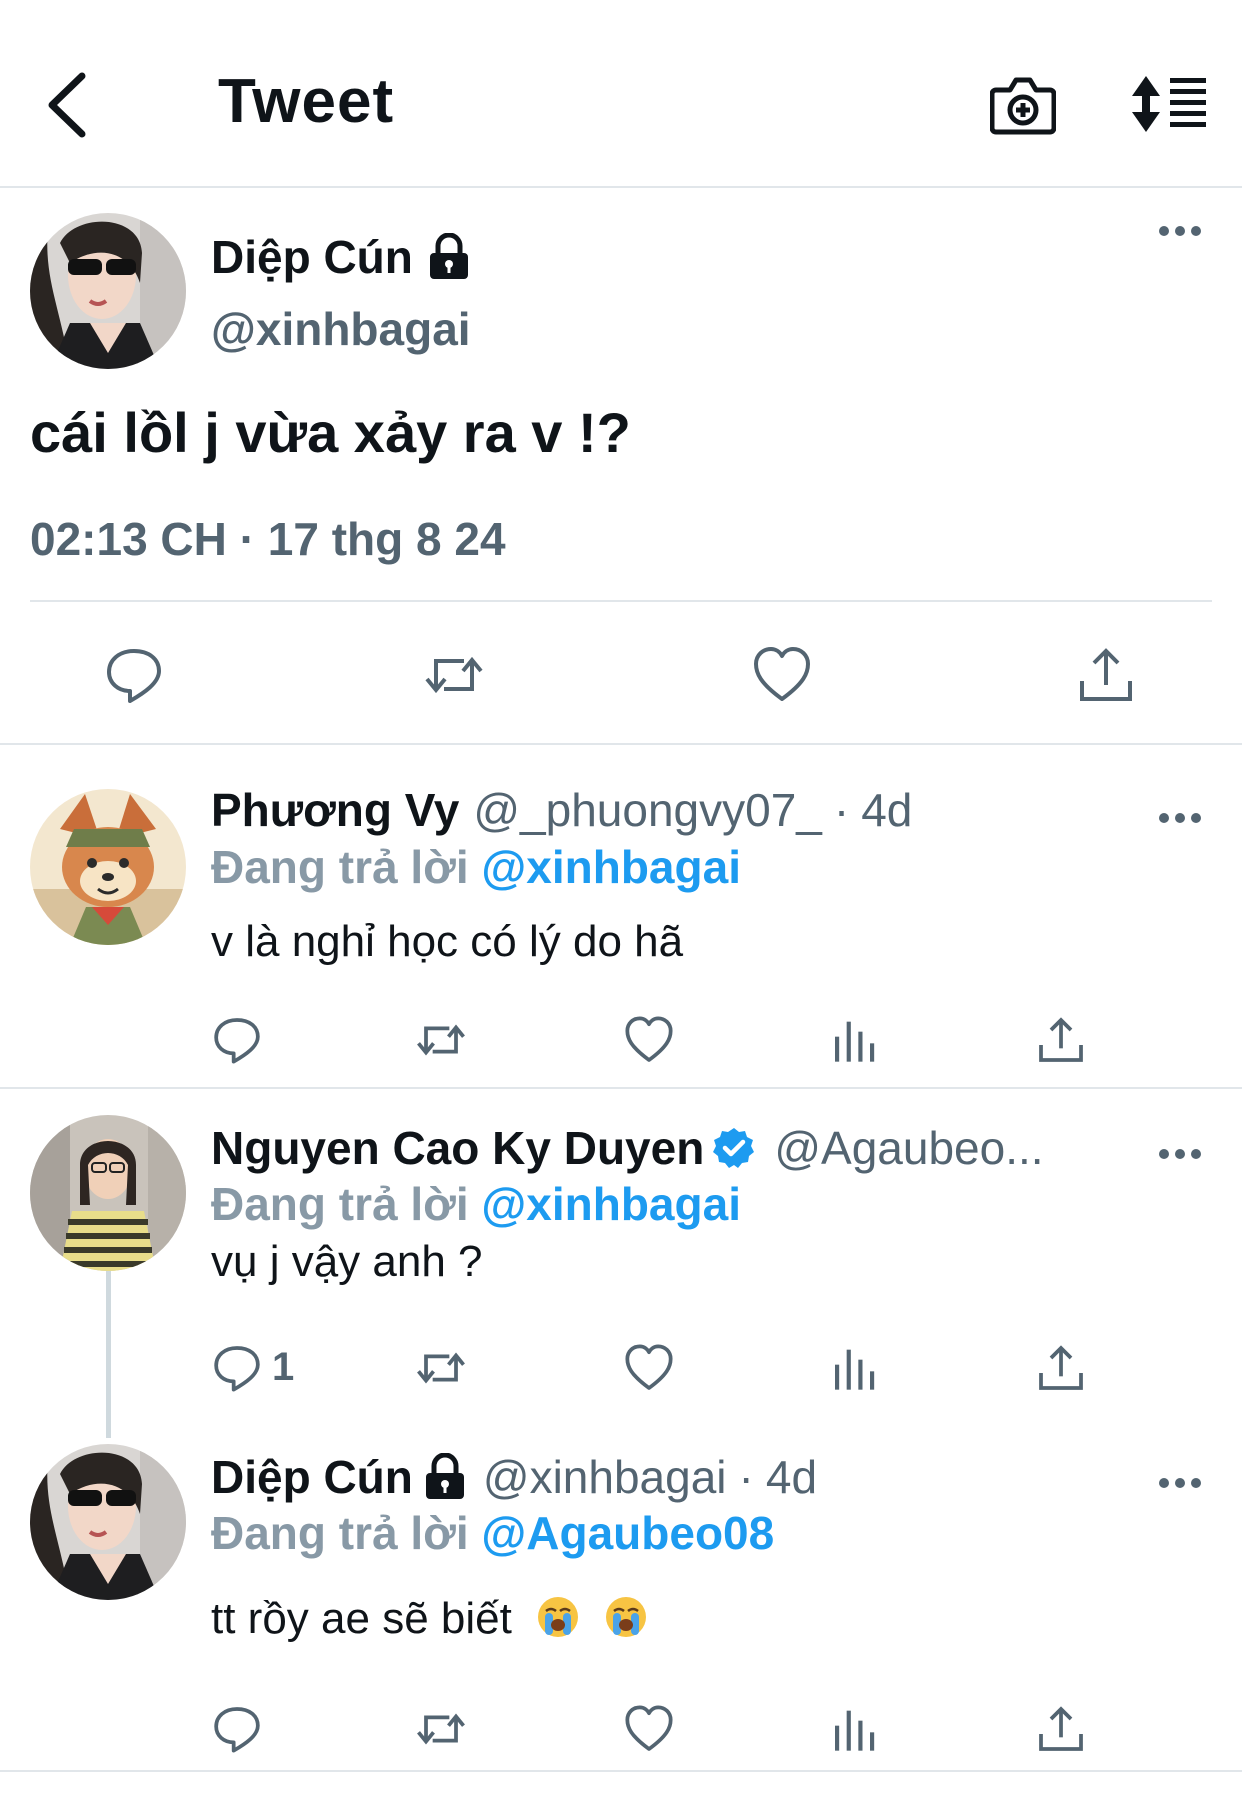 The height and width of the screenshot is (1812, 1242). I want to click on tweet-actions, so click(621, 680).